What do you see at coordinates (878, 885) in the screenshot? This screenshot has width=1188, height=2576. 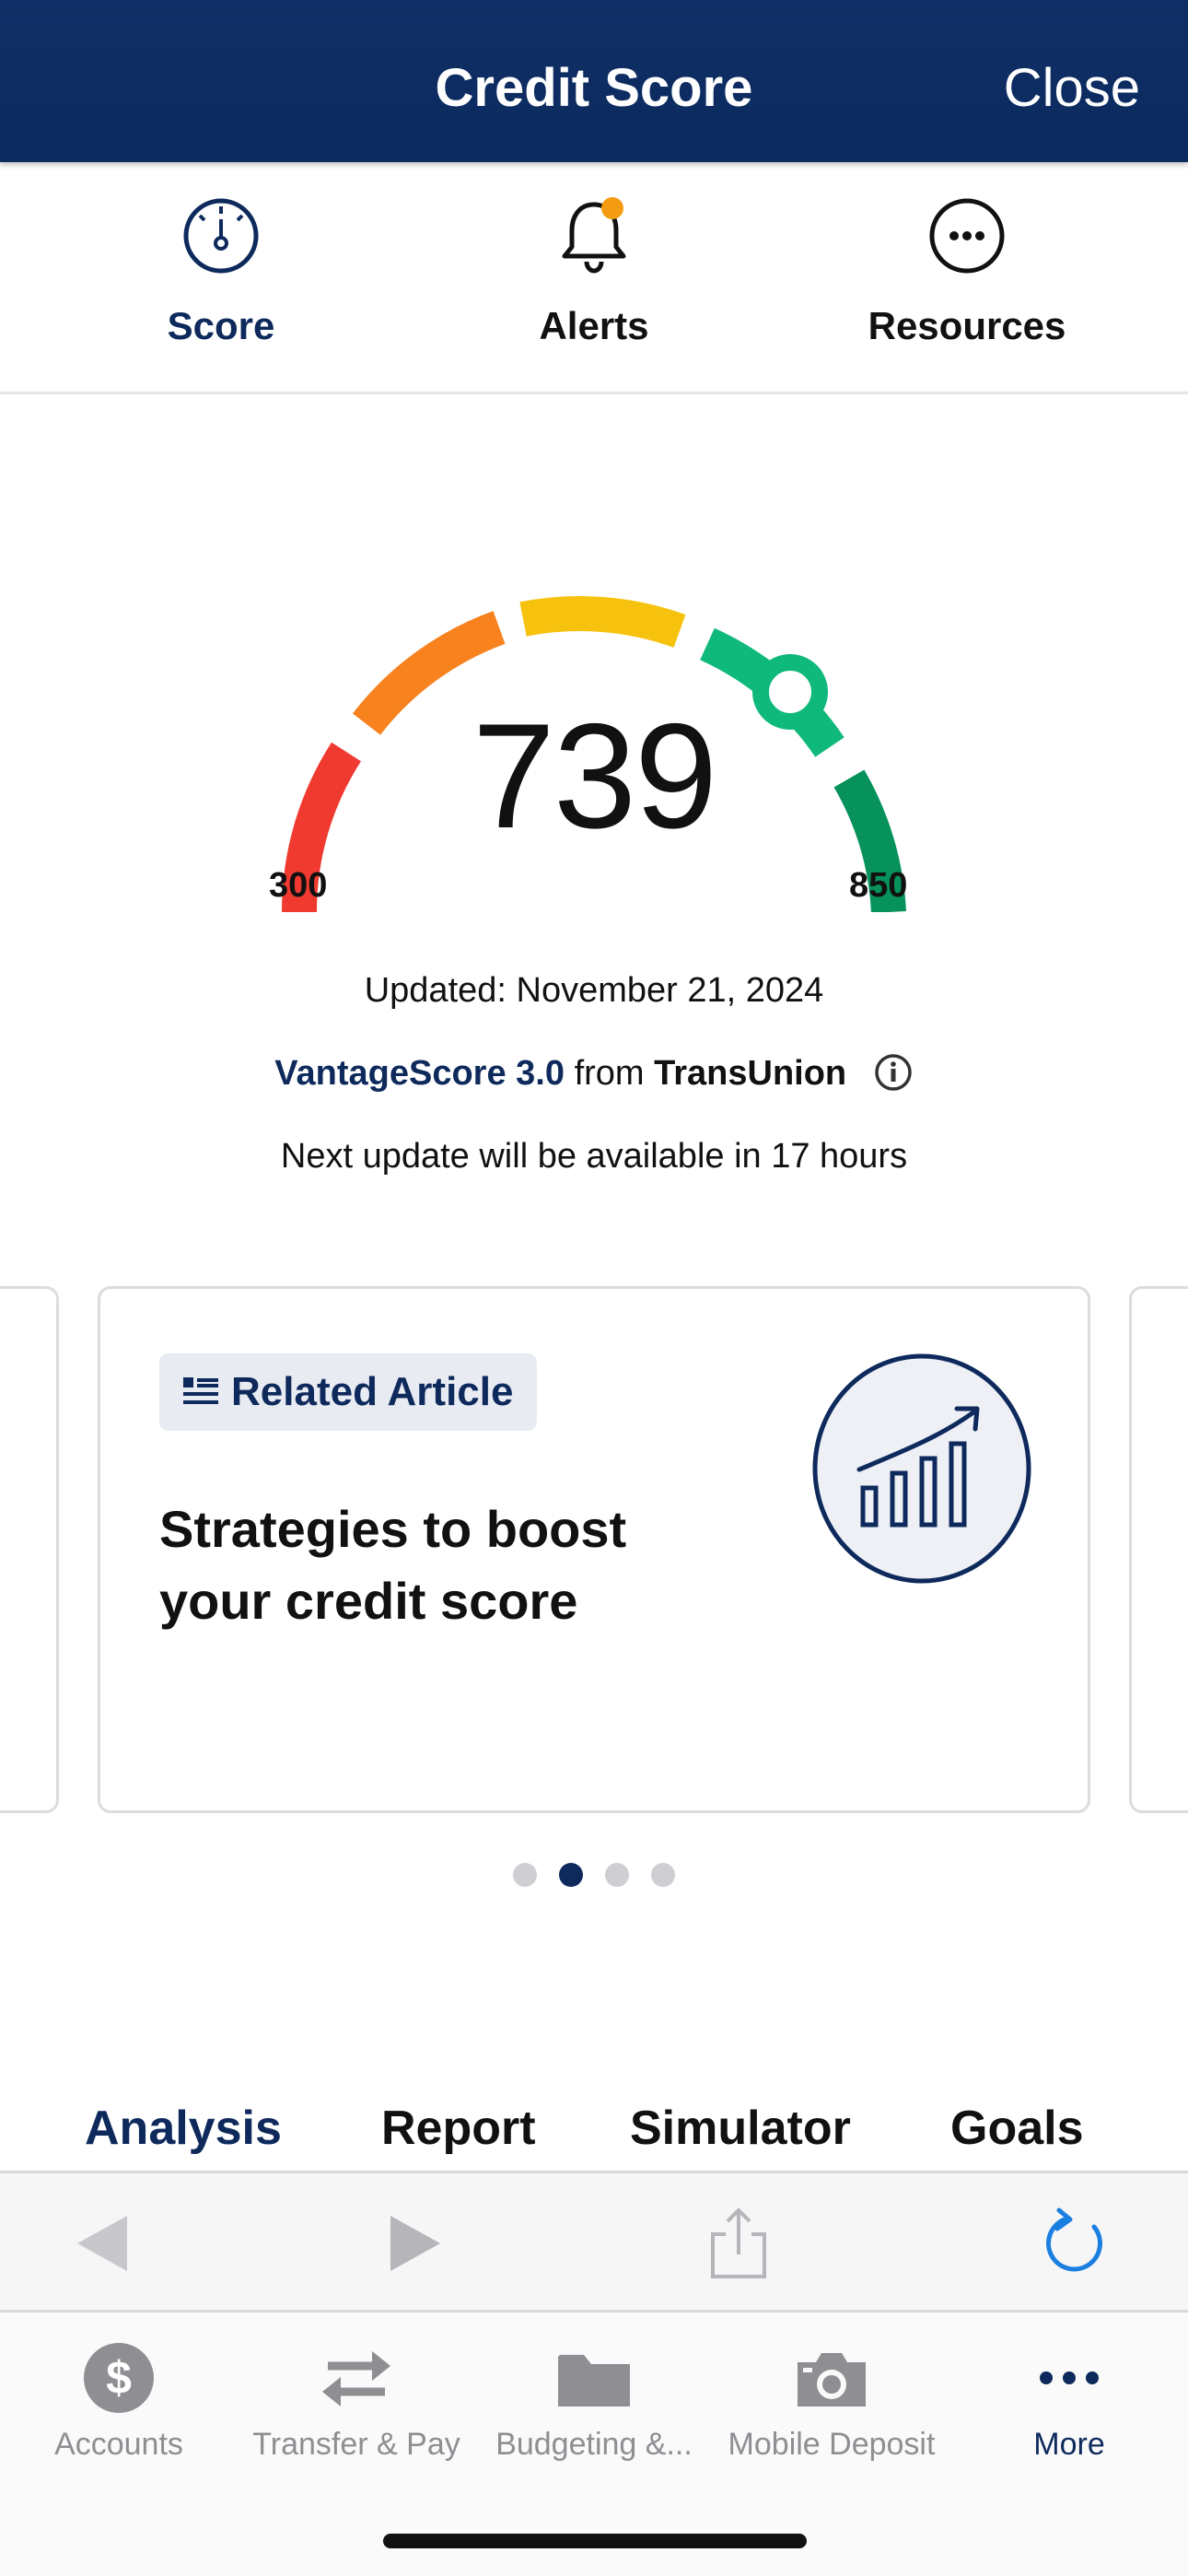 I see `gauge-max-label: 850` at bounding box center [878, 885].